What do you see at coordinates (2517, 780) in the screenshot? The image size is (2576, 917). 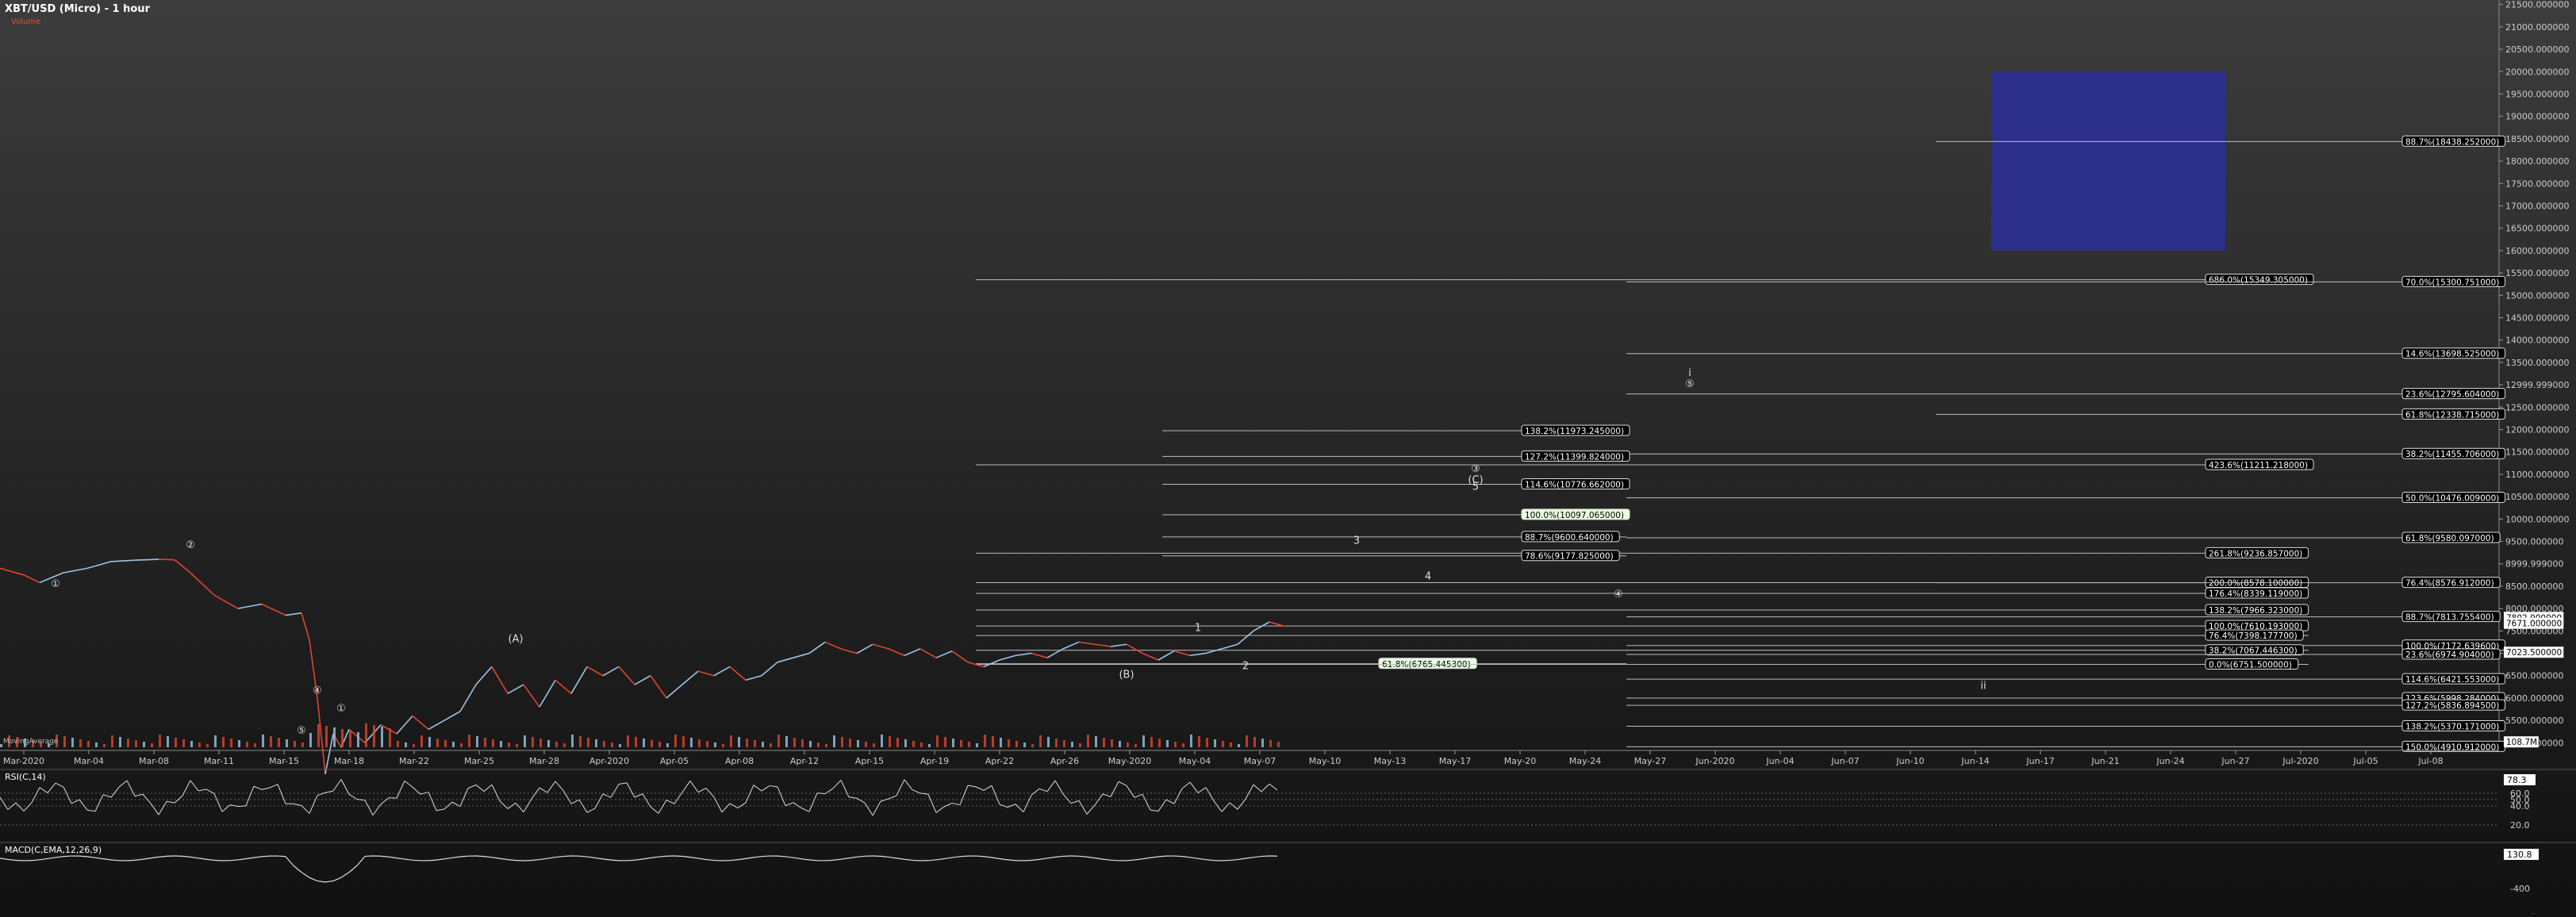 I see `rsi-current: 78.3` at bounding box center [2517, 780].